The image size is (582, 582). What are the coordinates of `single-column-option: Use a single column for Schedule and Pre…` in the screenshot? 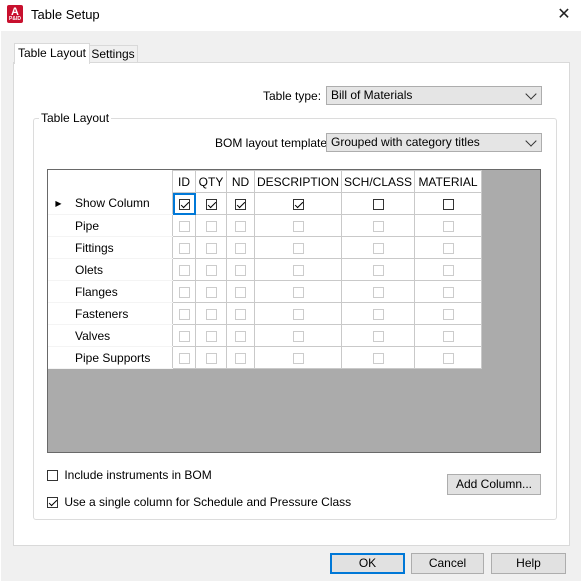 It's located at (199, 502).